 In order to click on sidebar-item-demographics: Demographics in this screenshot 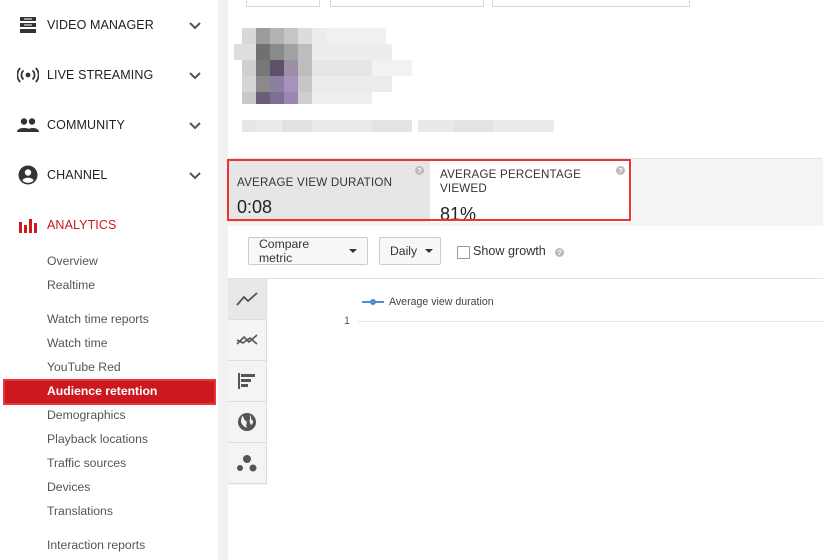, I will do `click(86, 415)`.